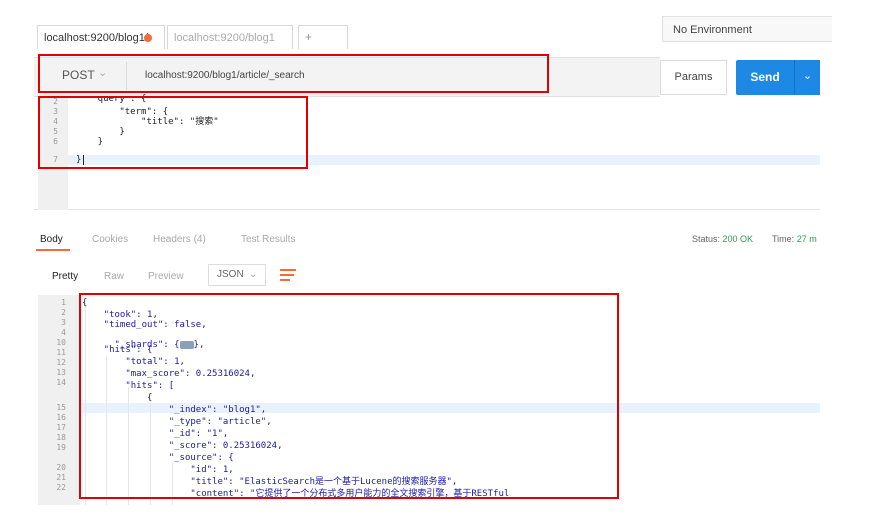  I want to click on line-number: 10, so click(61, 342).